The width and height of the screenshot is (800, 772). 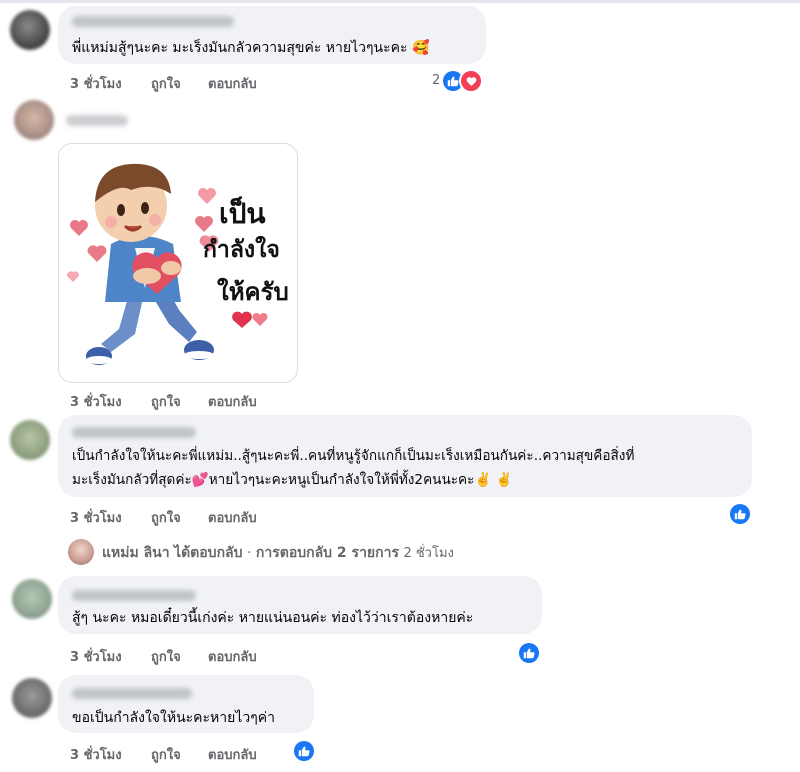 What do you see at coordinates (327, 553) in the screenshot?
I see `reply-count: การตอบกลับ 2 รายการ` at bounding box center [327, 553].